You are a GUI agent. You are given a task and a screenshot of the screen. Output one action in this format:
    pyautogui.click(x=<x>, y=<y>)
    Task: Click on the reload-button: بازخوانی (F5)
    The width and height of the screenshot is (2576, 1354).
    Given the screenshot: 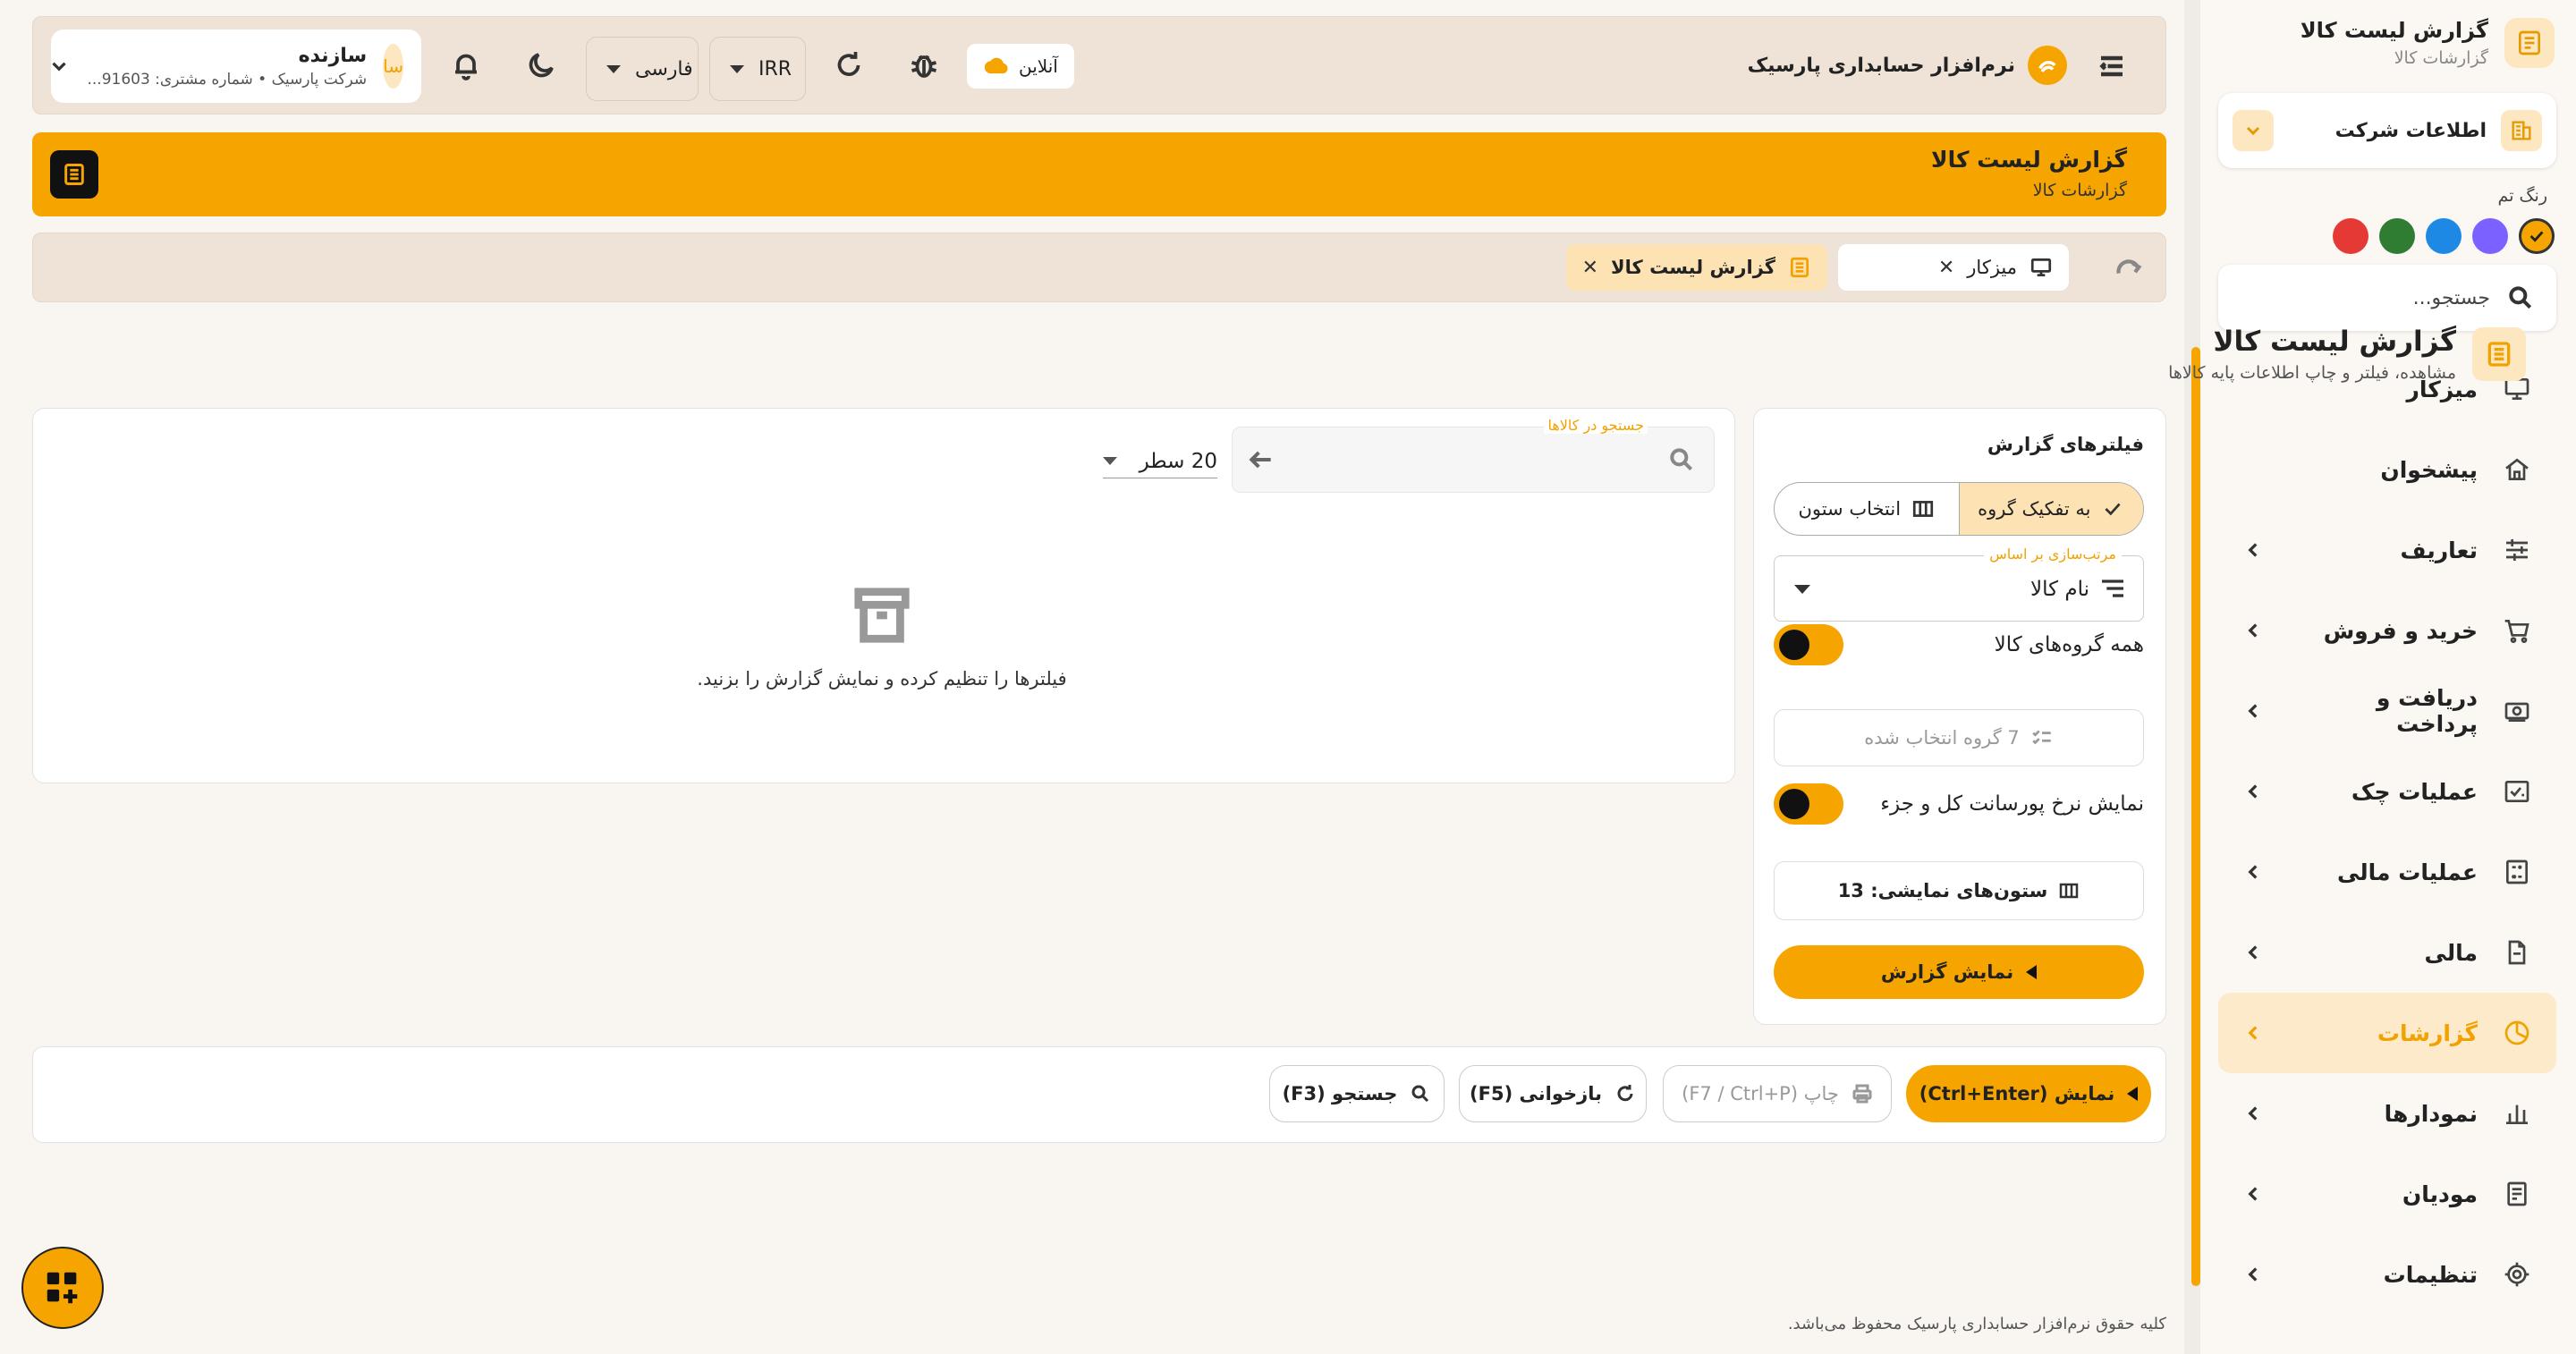 What is the action you would take?
    pyautogui.click(x=1553, y=1093)
    